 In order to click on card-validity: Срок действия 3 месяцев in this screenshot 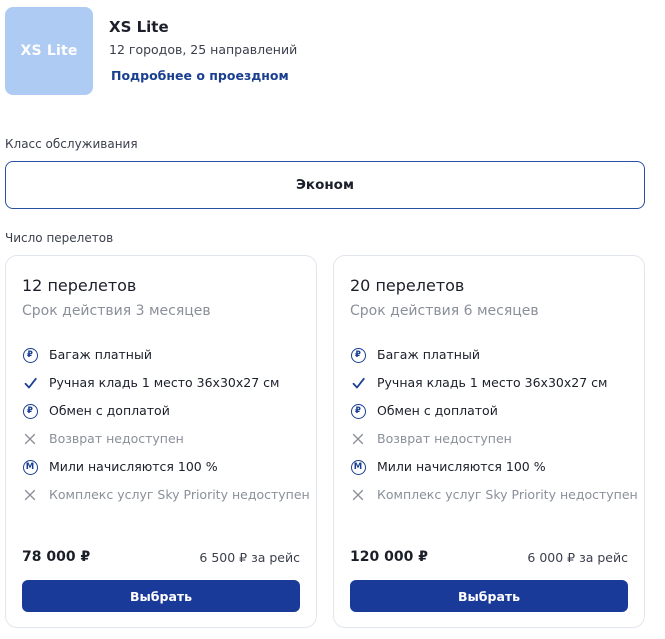, I will do `click(116, 311)`.